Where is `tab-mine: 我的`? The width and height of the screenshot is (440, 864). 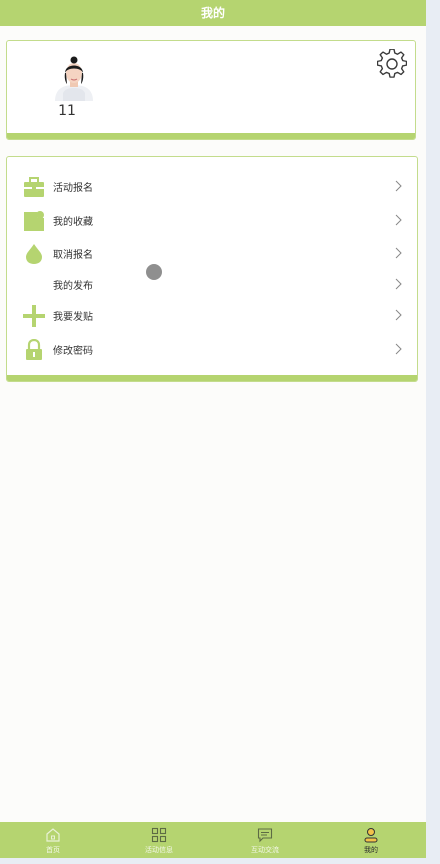 tab-mine: 我的 is located at coordinates (371, 840).